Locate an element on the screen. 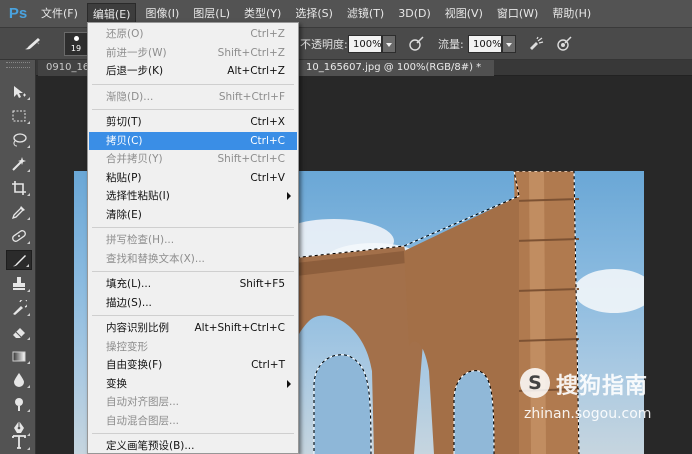  menu-item-shortcut: Ctrl+T is located at coordinates (268, 365).